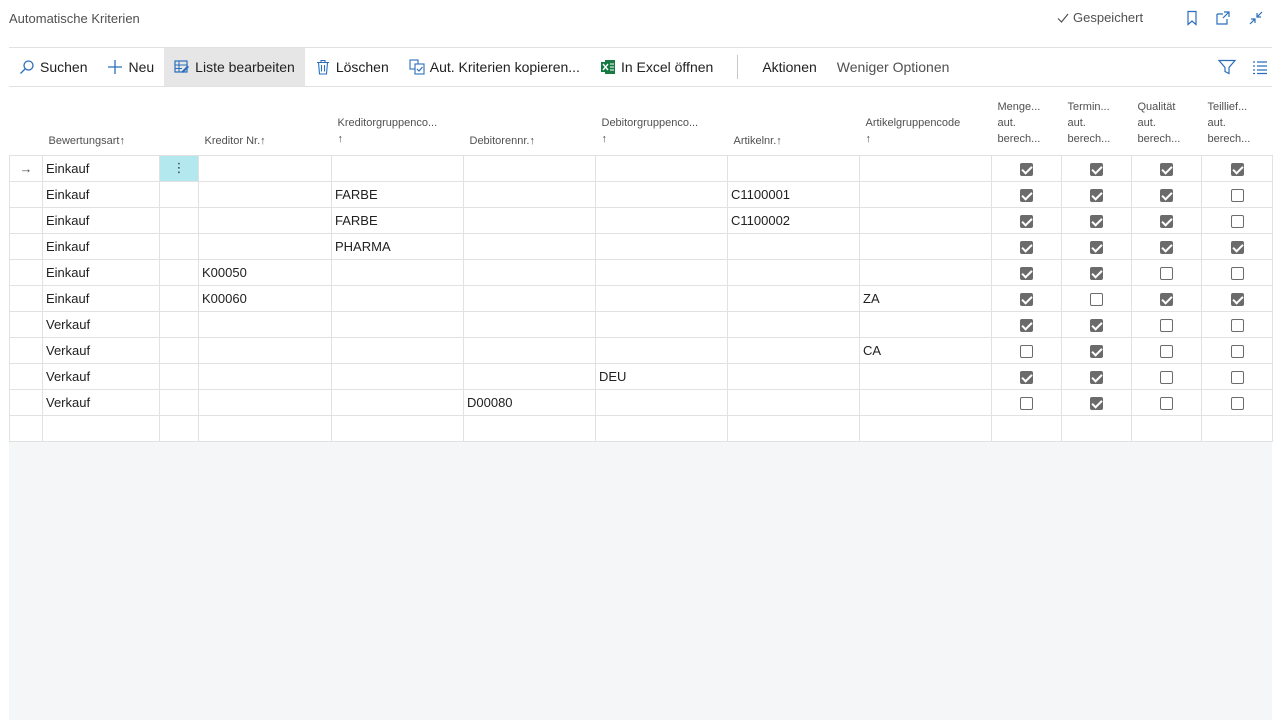 The height and width of the screenshot is (720, 1280). What do you see at coordinates (893, 67) in the screenshot?
I see `fewer-options-button: Weniger Optionen` at bounding box center [893, 67].